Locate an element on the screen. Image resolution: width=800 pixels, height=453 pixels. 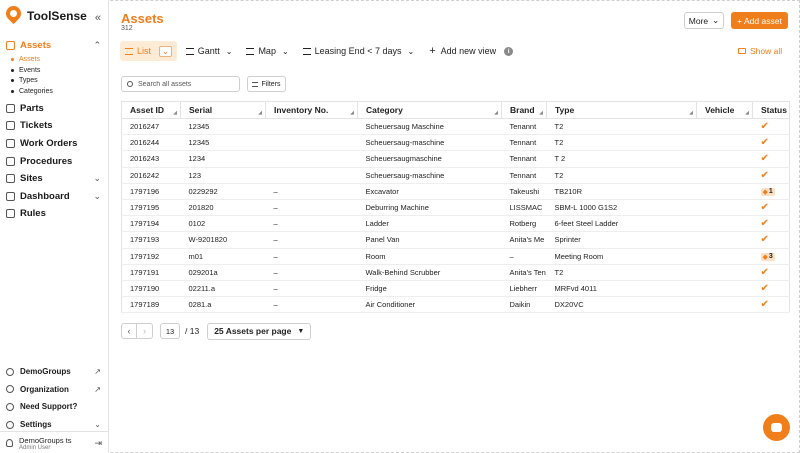
pagination: ‹ › 13 / 13 25 Assets per page ▼ is located at coordinates (216, 331).